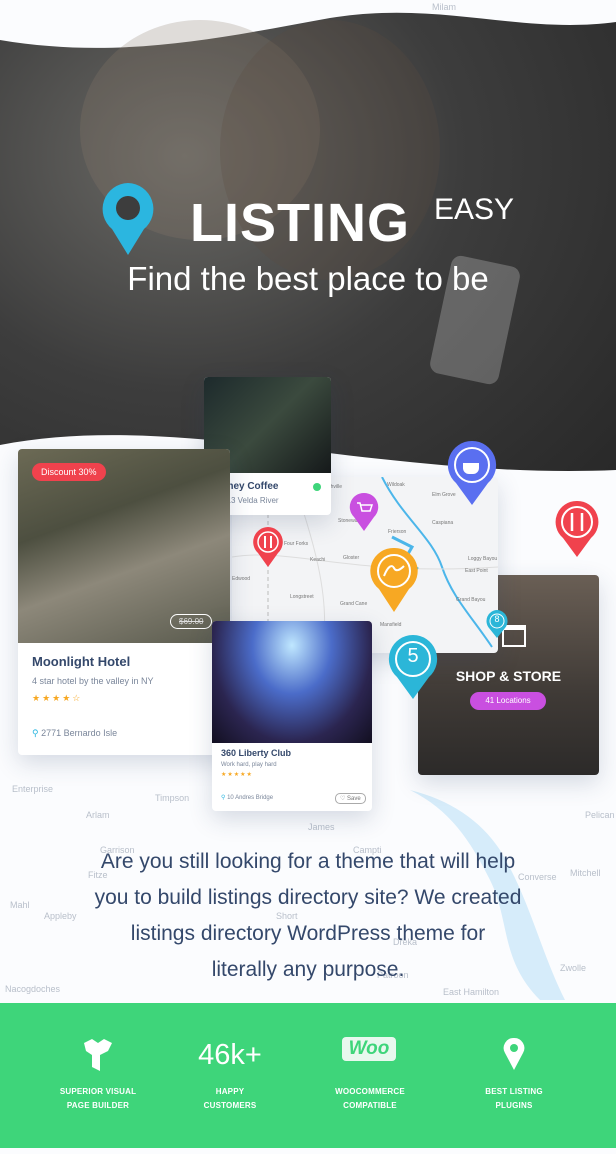  Describe the element at coordinates (317, 487) in the screenshot. I see `verified-check-icon` at that location.